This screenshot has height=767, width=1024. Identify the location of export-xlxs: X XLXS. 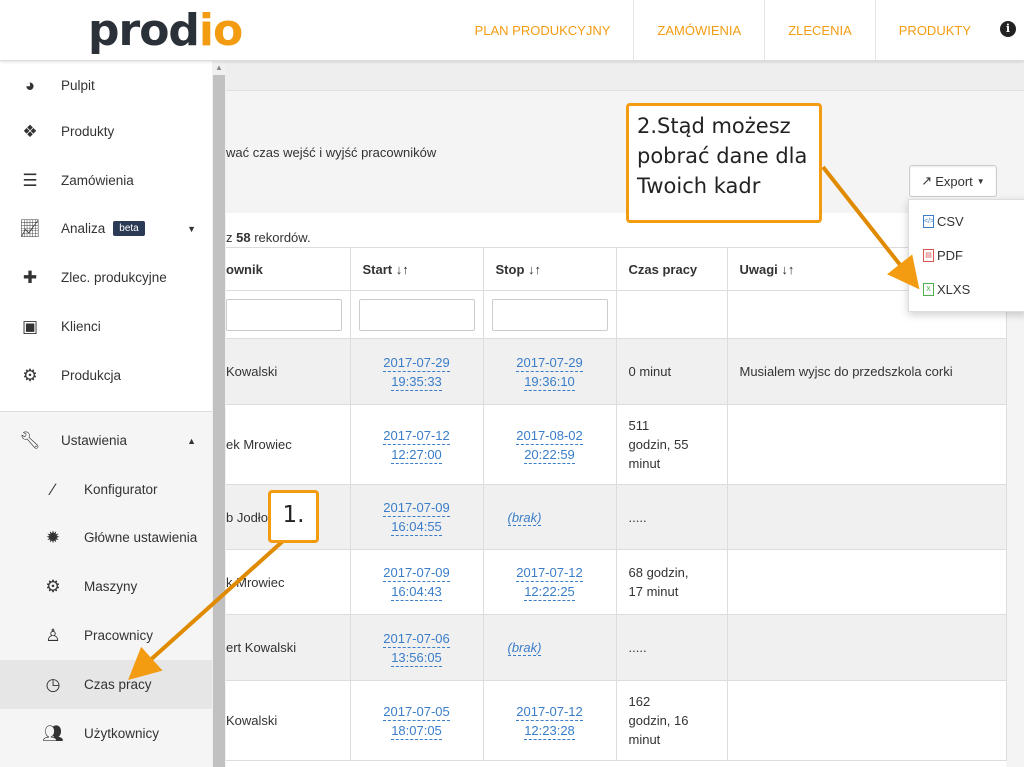
(946, 289).